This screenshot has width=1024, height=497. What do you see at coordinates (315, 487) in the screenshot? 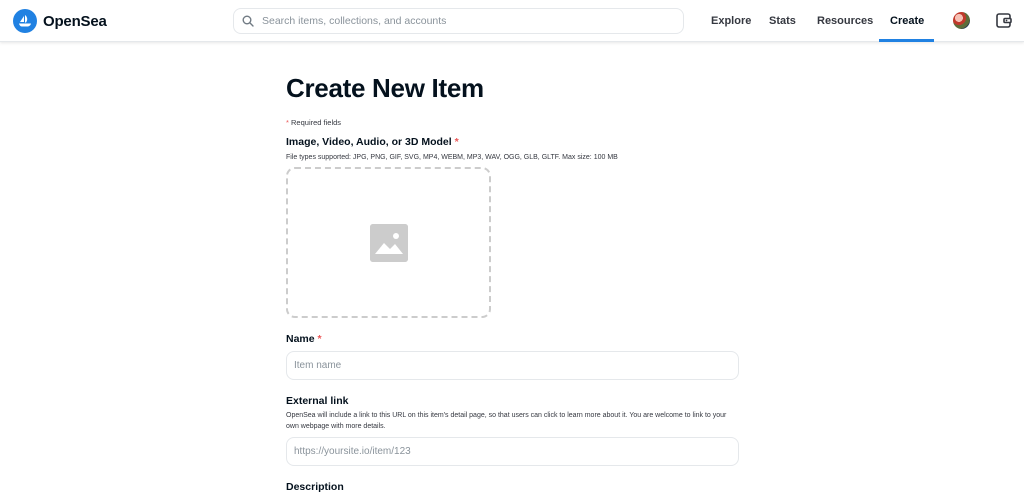
I see `description-label: Description` at bounding box center [315, 487].